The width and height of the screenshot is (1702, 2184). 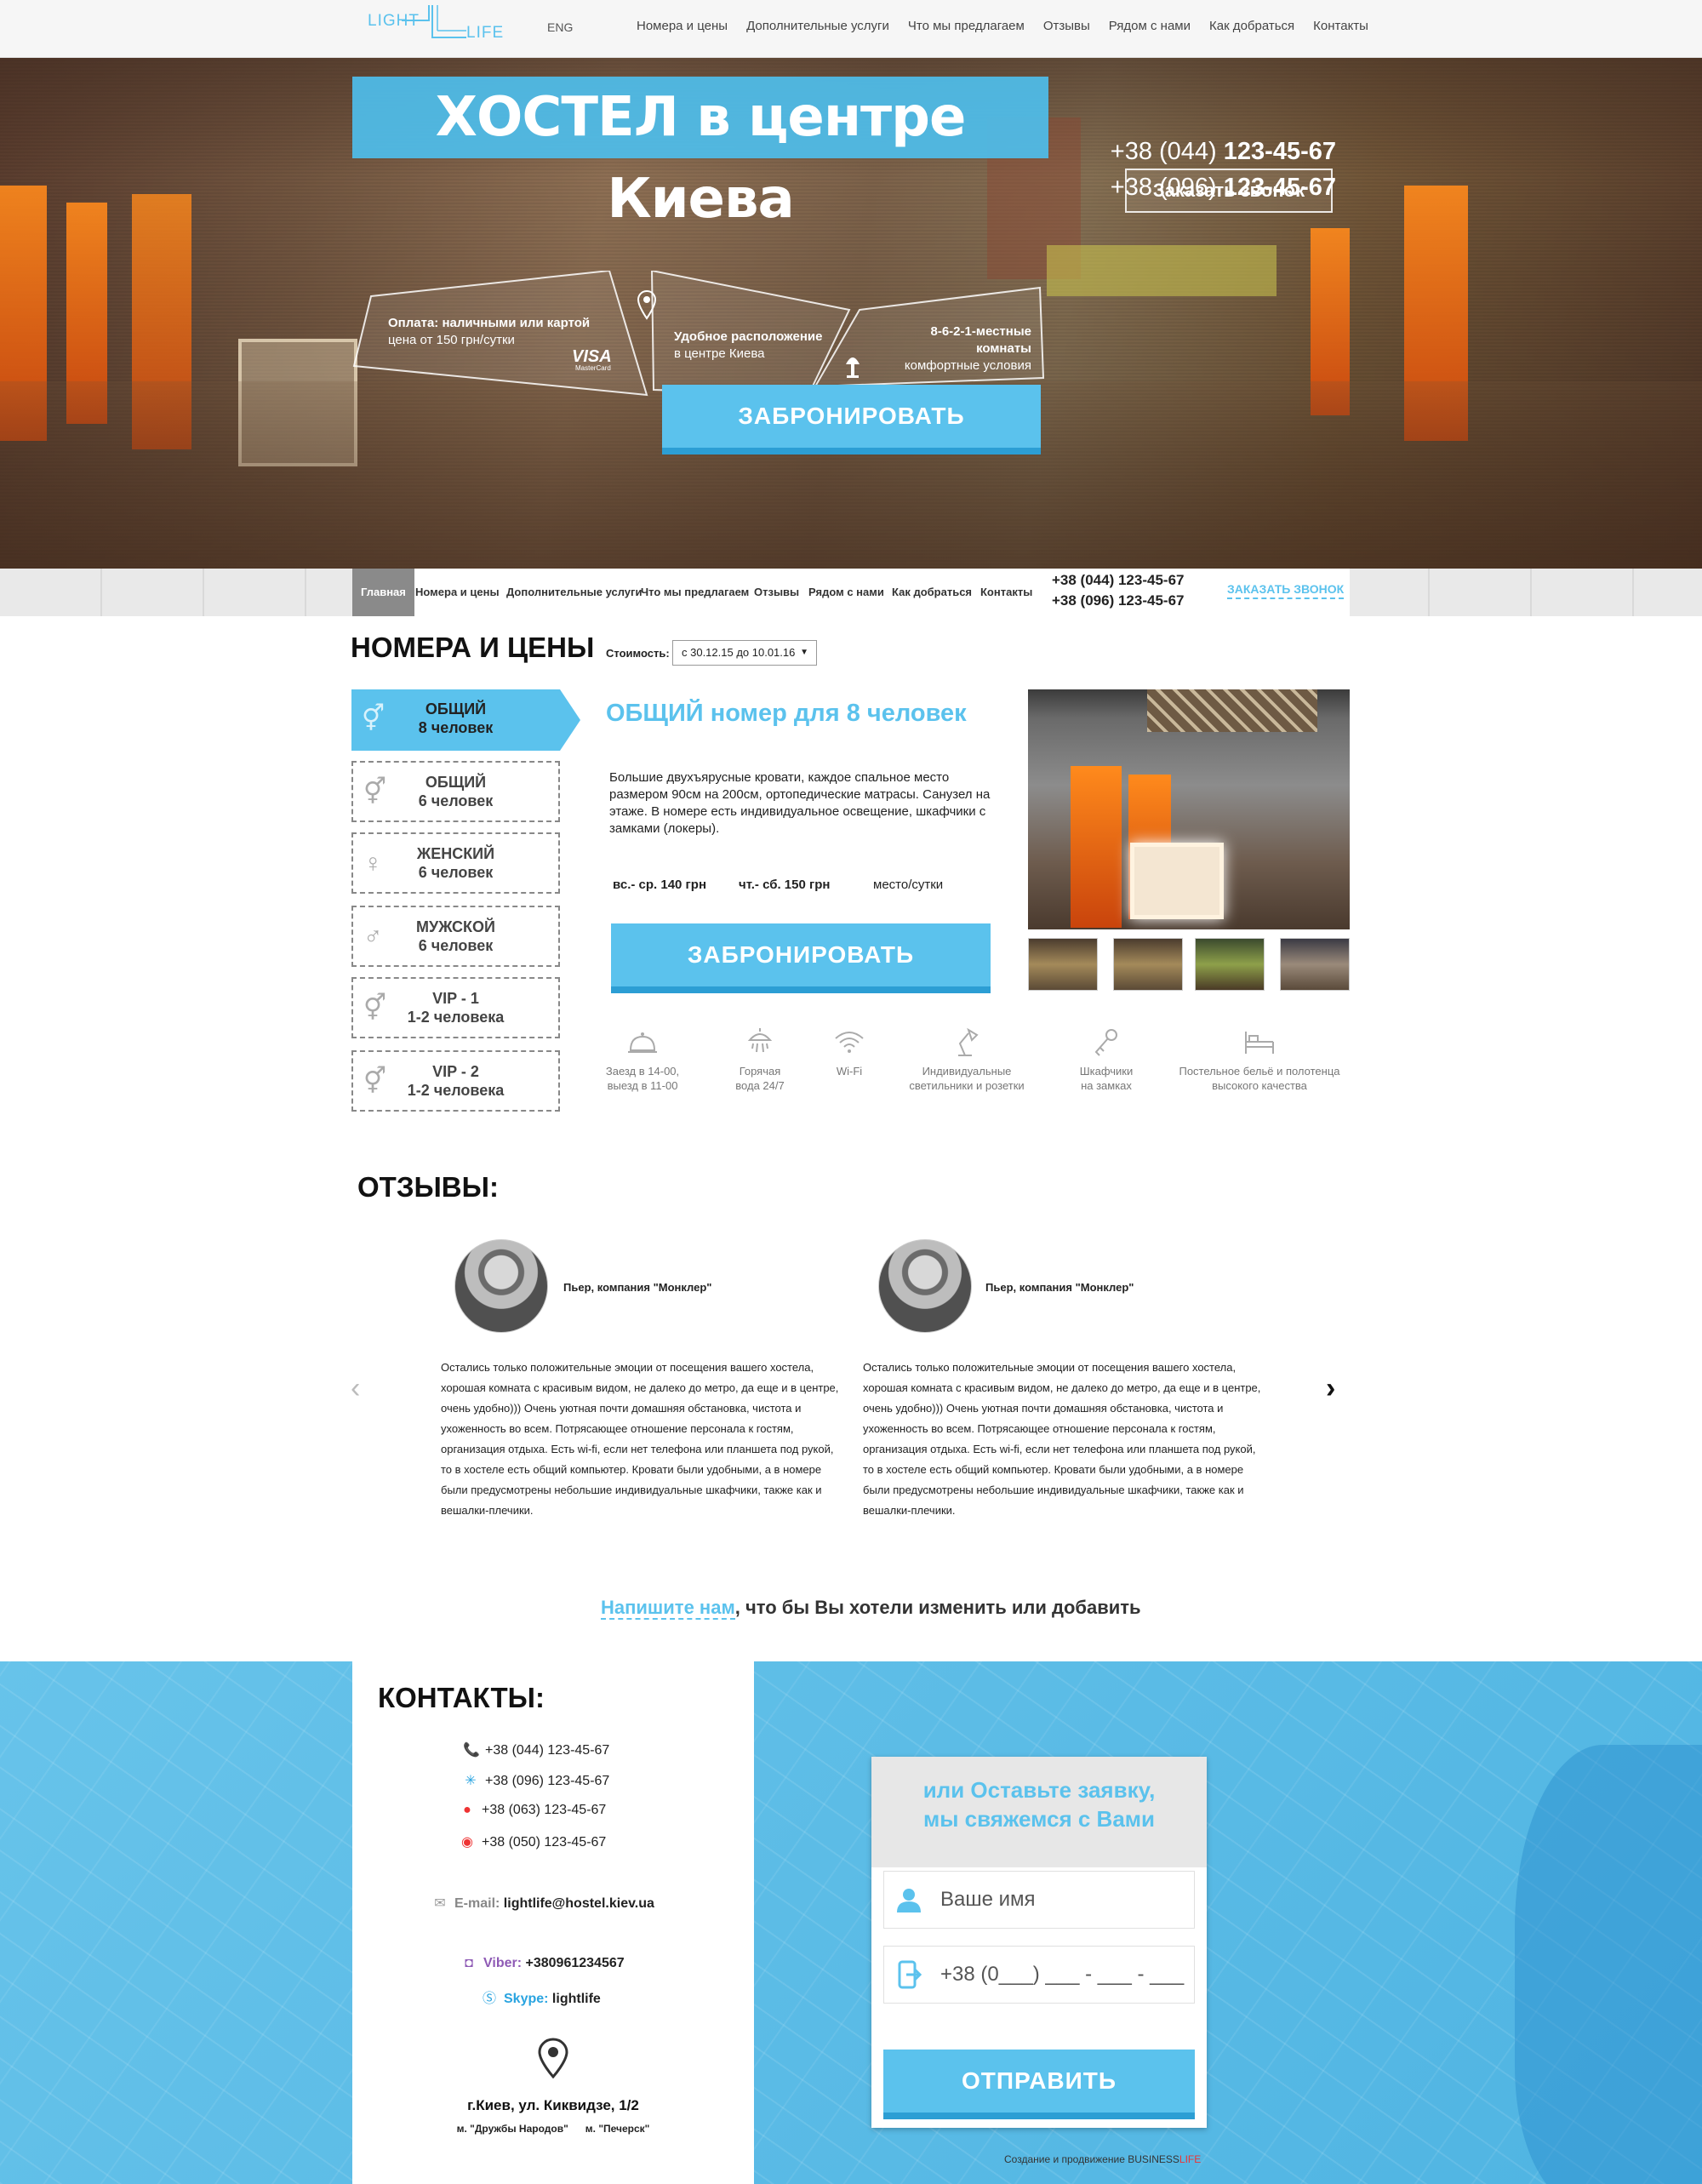 I want to click on name-input: Ваше имя, so click(x=1039, y=1900).